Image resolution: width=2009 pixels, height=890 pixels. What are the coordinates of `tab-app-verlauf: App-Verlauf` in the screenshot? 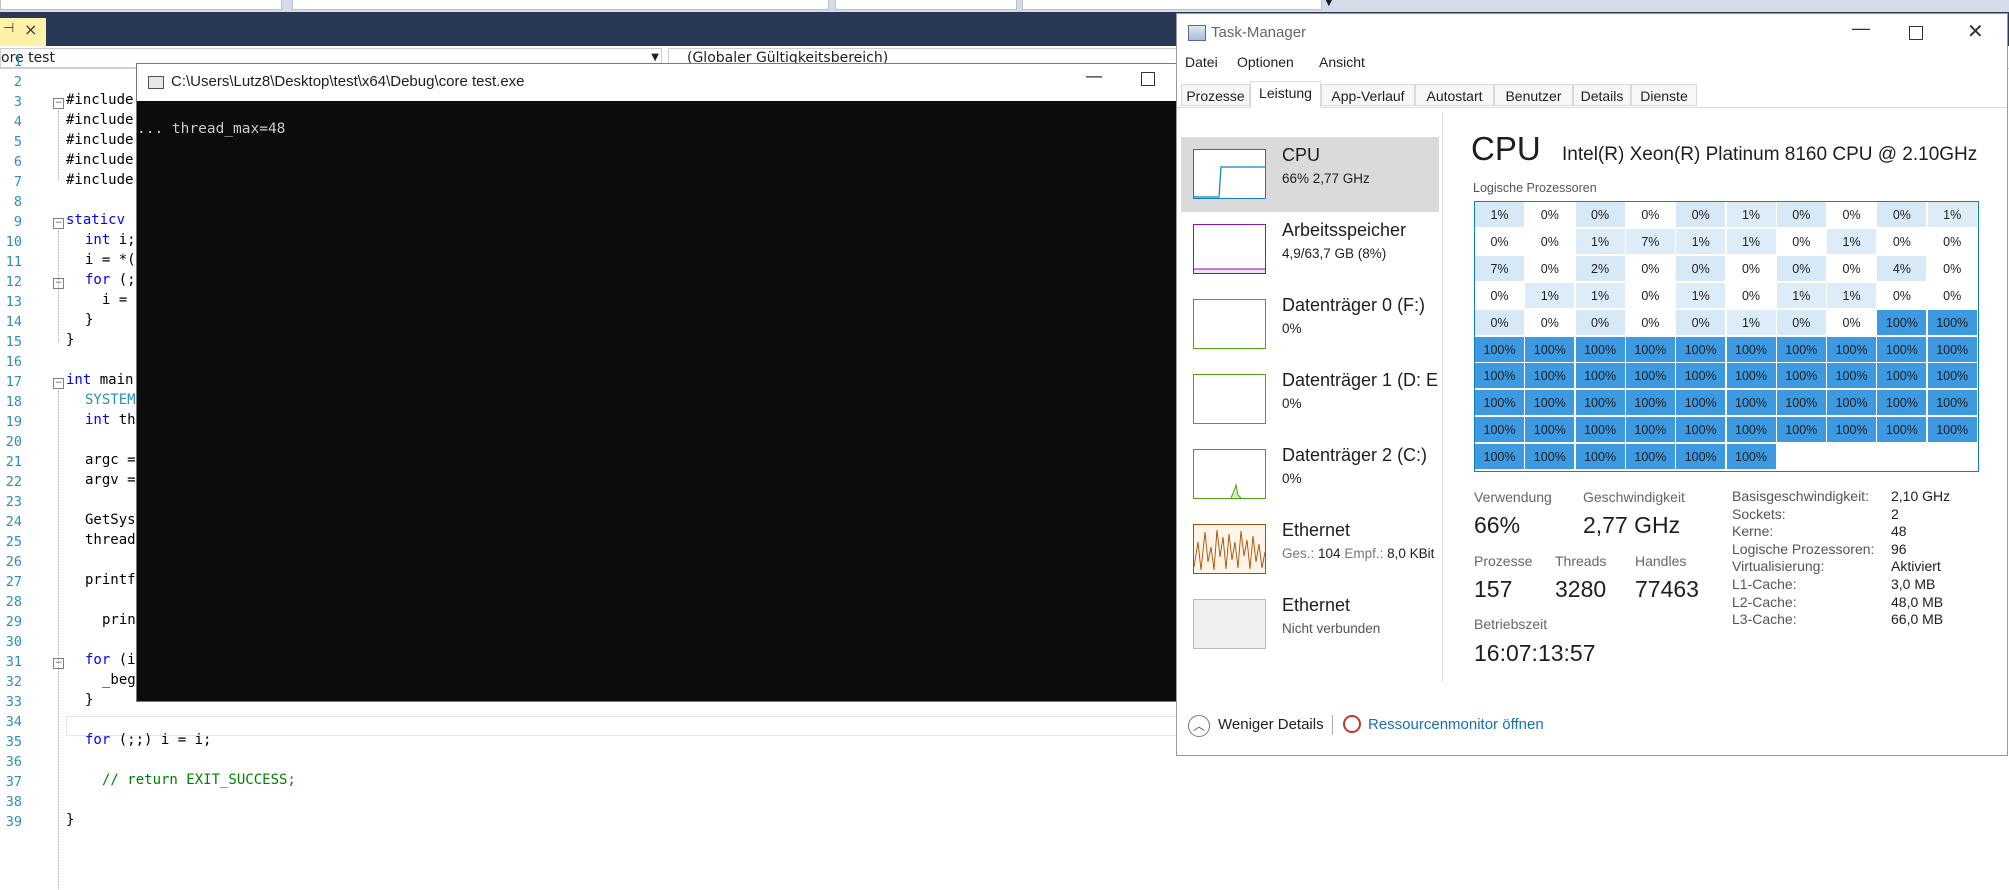 It's located at (1368, 95).